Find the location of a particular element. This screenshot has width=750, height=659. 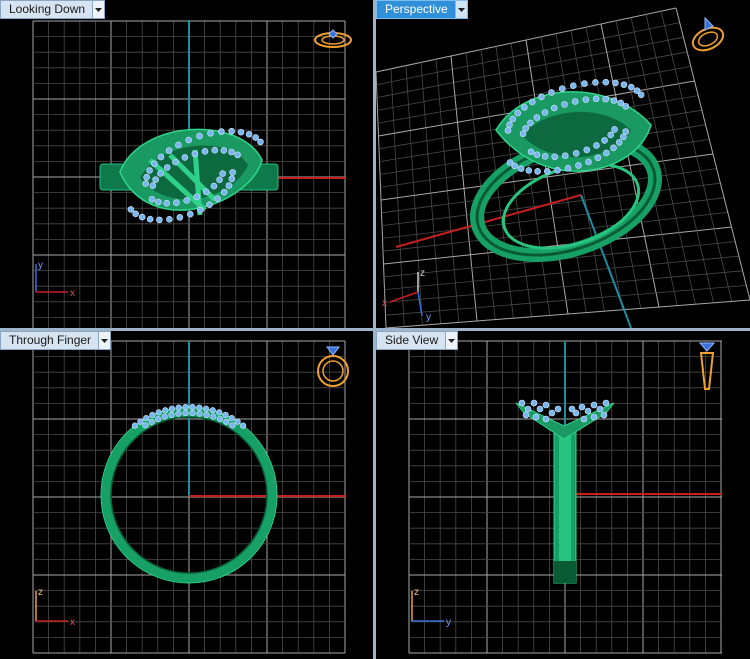

viewport-tab-side-view: Side View is located at coordinates (417, 340).